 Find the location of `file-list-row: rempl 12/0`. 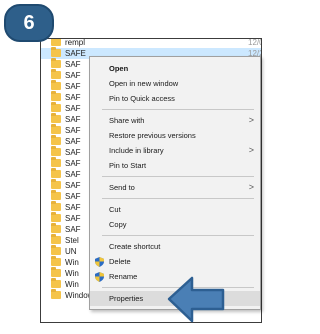

file-list-row: rempl 12/0 is located at coordinates (151, 43).